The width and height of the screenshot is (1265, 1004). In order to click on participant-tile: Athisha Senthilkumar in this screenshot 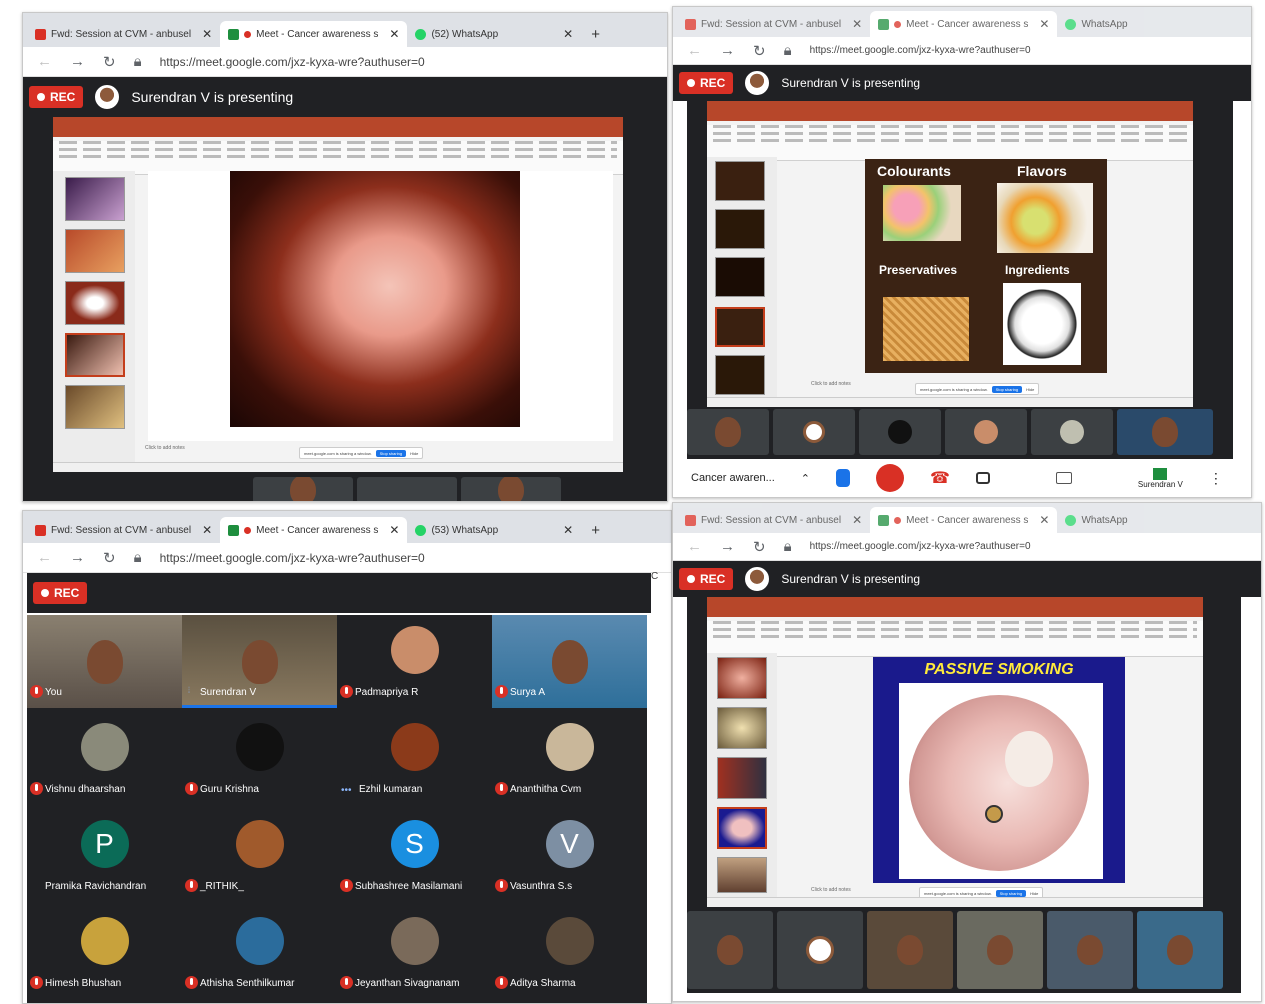, I will do `click(259, 952)`.